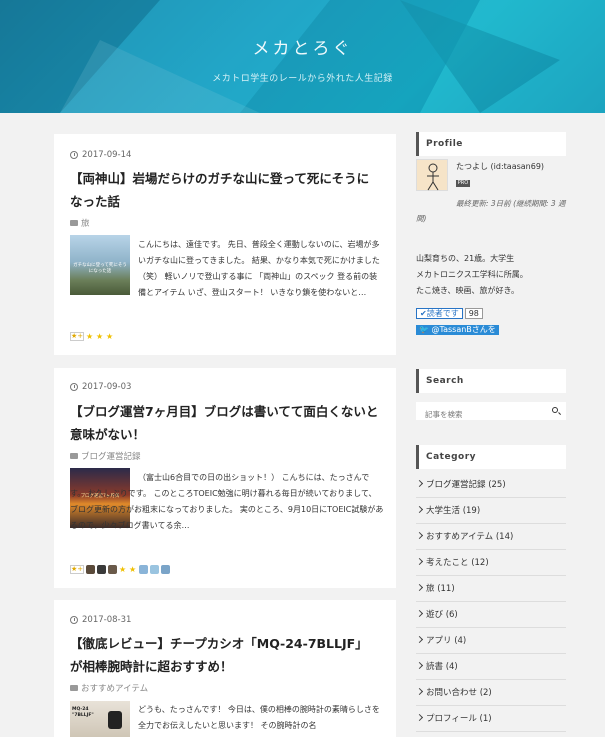  I want to click on post-date: 2017-09-03, so click(100, 387).